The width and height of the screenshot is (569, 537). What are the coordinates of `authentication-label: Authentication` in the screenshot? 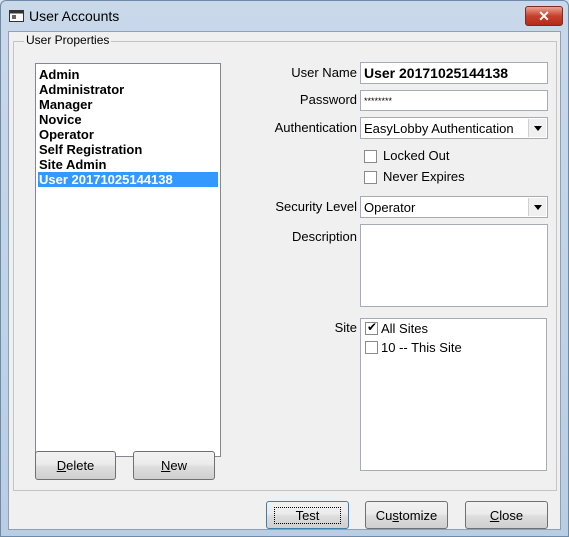 It's located at (315, 127).